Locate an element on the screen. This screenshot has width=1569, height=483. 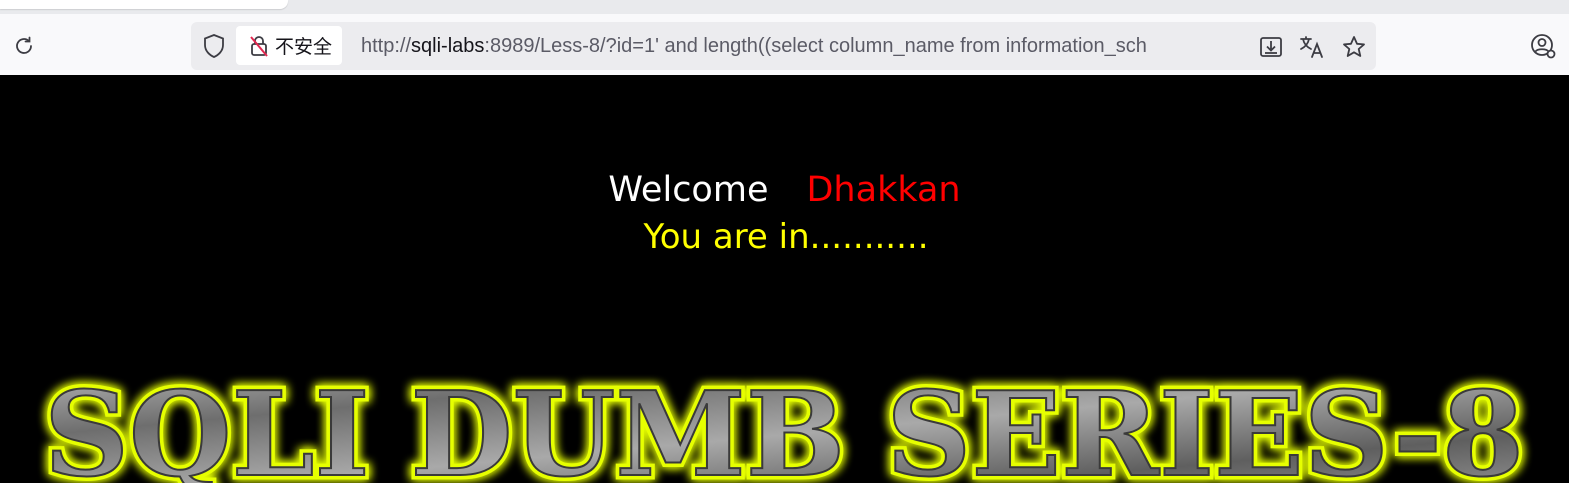
url-host: sqli-labs is located at coordinates (448, 46).